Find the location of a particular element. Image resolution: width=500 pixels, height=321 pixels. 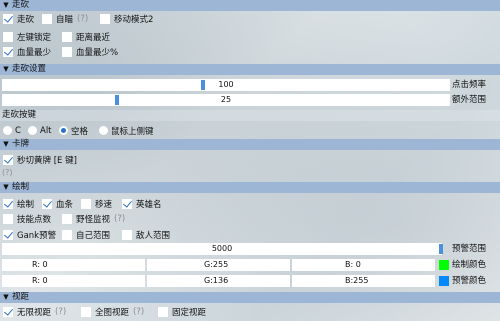

least-hp-checkbox: 血量最少 is located at coordinates (27, 52).